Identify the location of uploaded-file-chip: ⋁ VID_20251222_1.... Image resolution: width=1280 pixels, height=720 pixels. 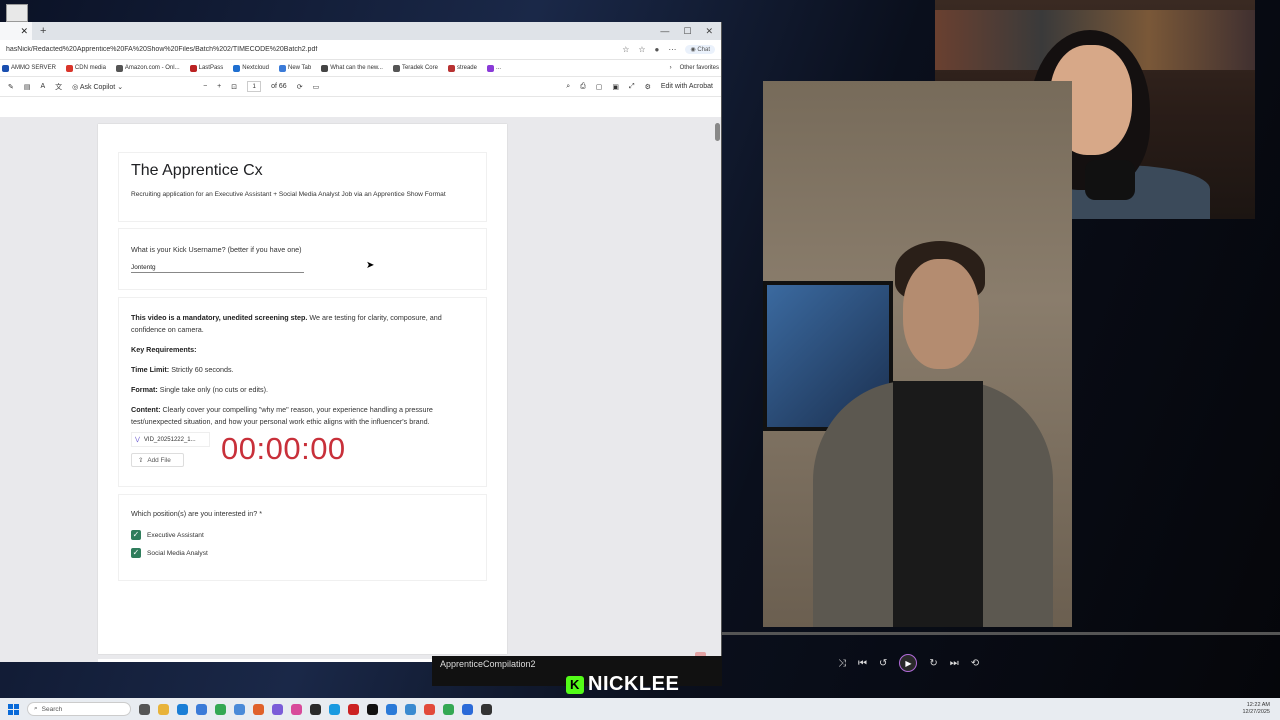
(170, 439).